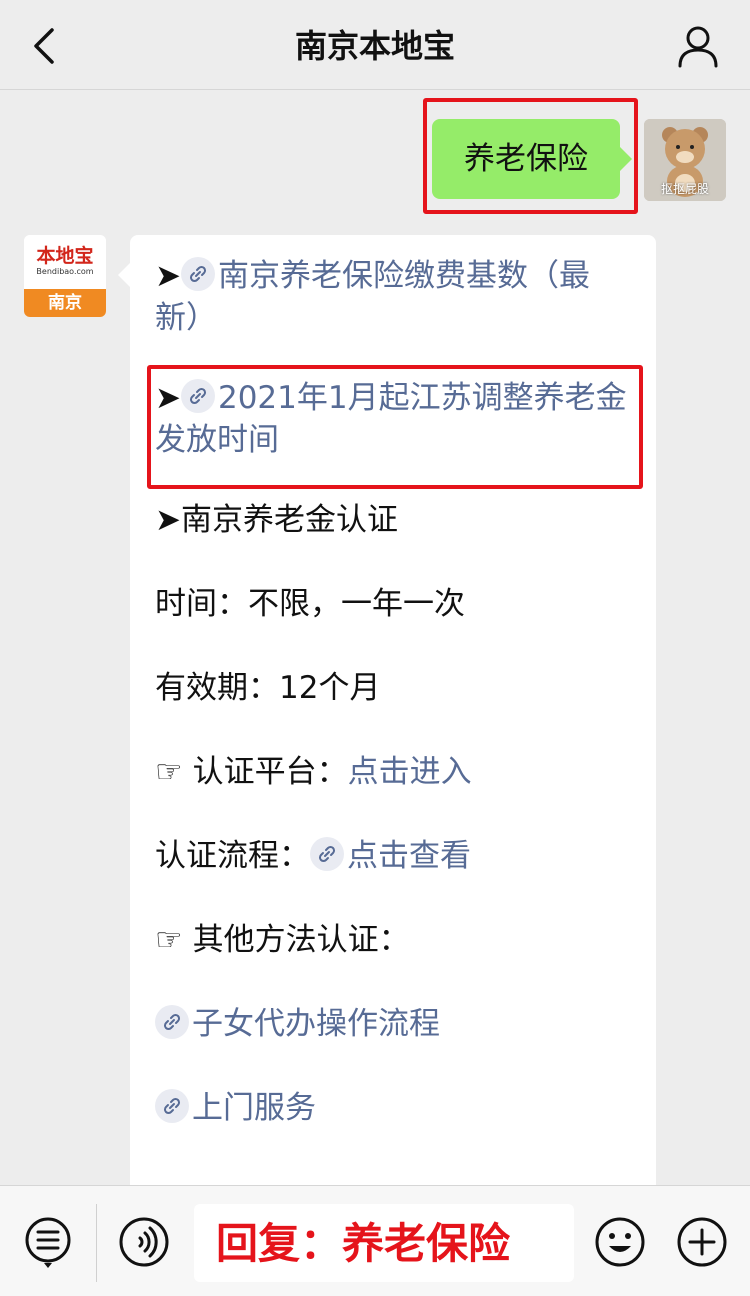  Describe the element at coordinates (65, 303) in the screenshot. I see `avatar-city-label: 南京` at that location.